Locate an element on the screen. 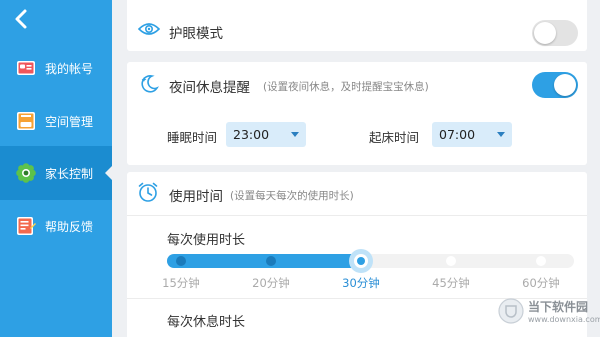  rest-length-label: 每次休息时长 is located at coordinates (206, 322).